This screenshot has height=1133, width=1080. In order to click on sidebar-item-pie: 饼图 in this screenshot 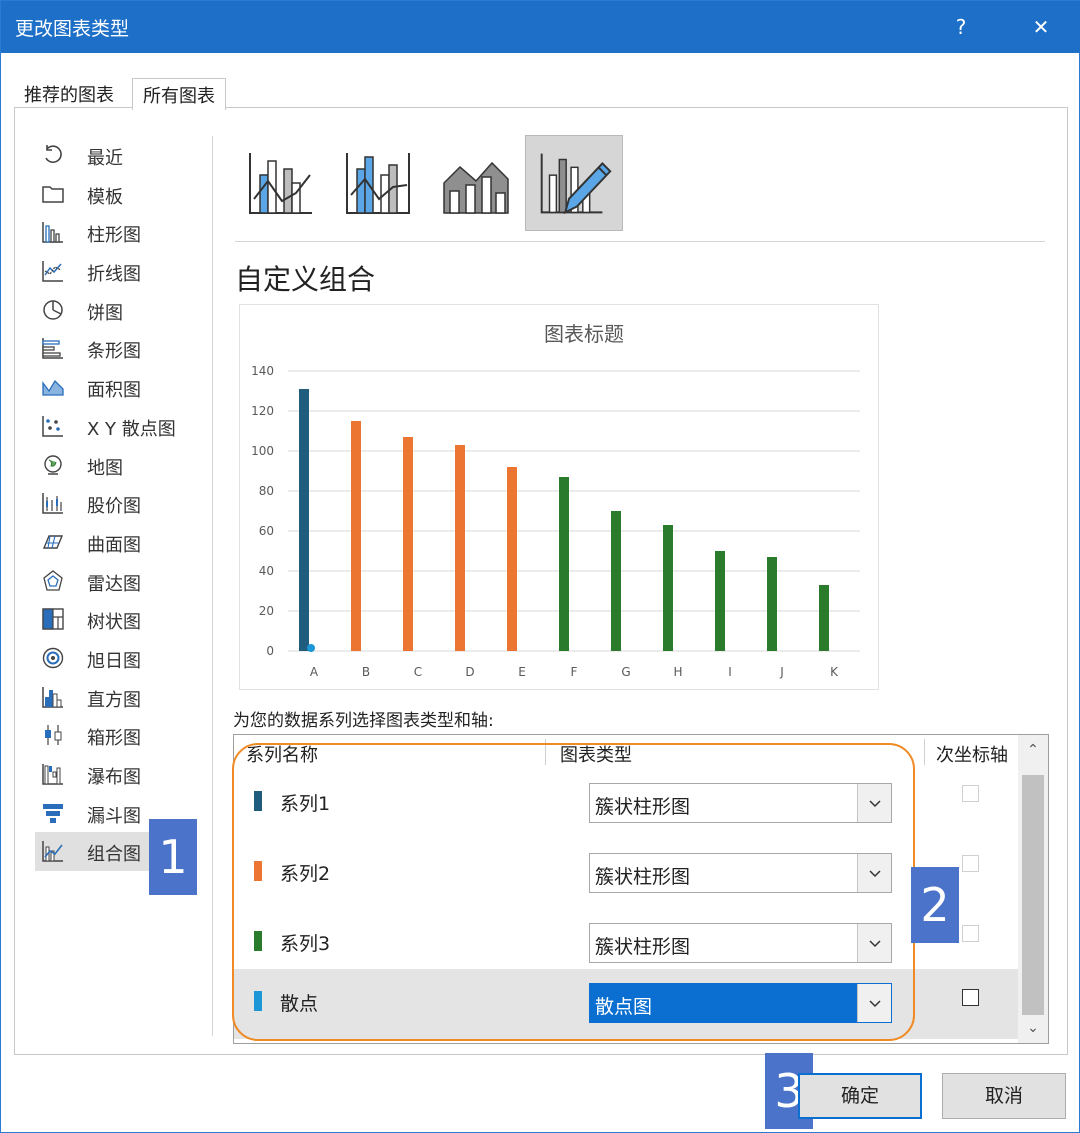, I will do `click(115, 310)`.